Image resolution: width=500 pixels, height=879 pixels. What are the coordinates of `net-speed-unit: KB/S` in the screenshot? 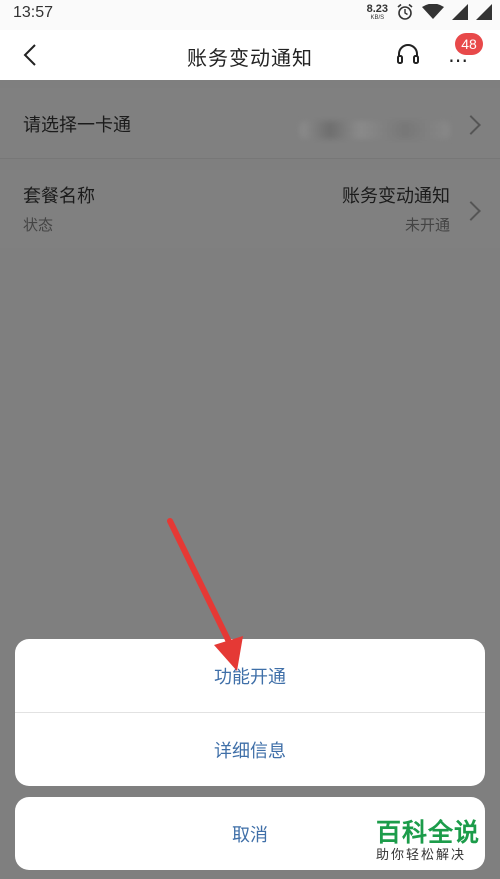 It's located at (377, 17).